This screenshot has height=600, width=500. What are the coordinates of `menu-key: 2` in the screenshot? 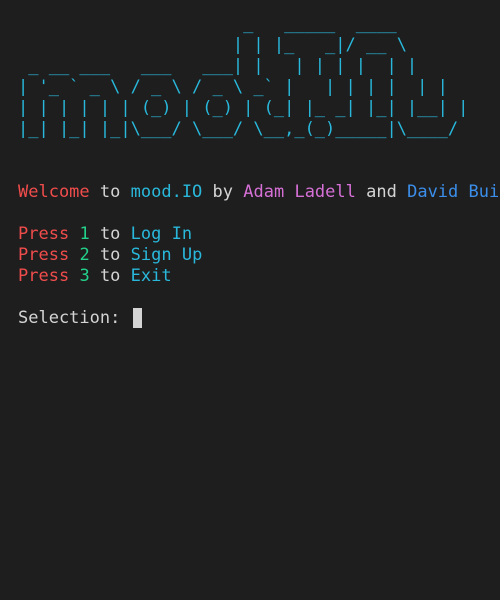 It's located at (84, 255).